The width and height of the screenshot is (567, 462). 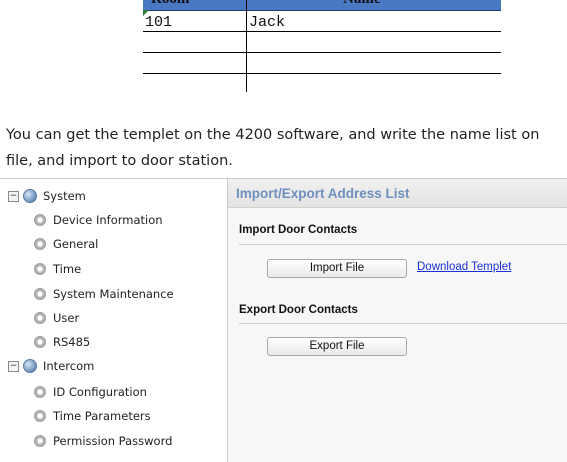 I want to click on tree-node-label: System, so click(x=64, y=196).